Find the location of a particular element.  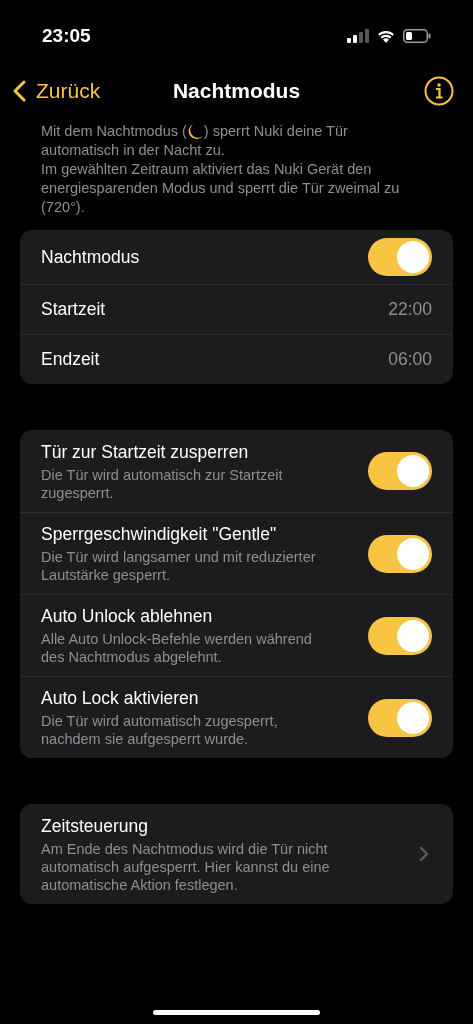

option-description: Die Tür wird langsamer und mit reduzierter Lautstärke gesperrt. is located at coordinates (179, 566).